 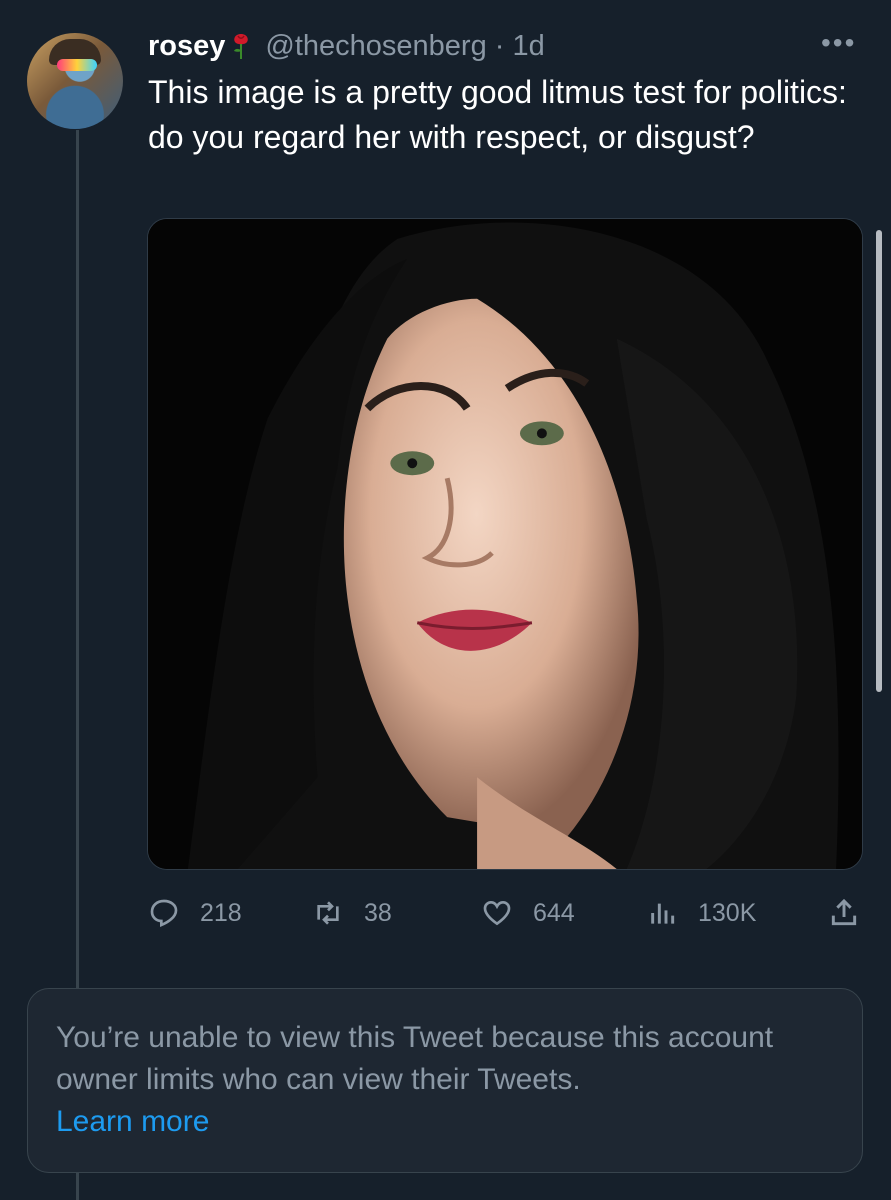 I want to click on share-button, so click(x=854, y=913).